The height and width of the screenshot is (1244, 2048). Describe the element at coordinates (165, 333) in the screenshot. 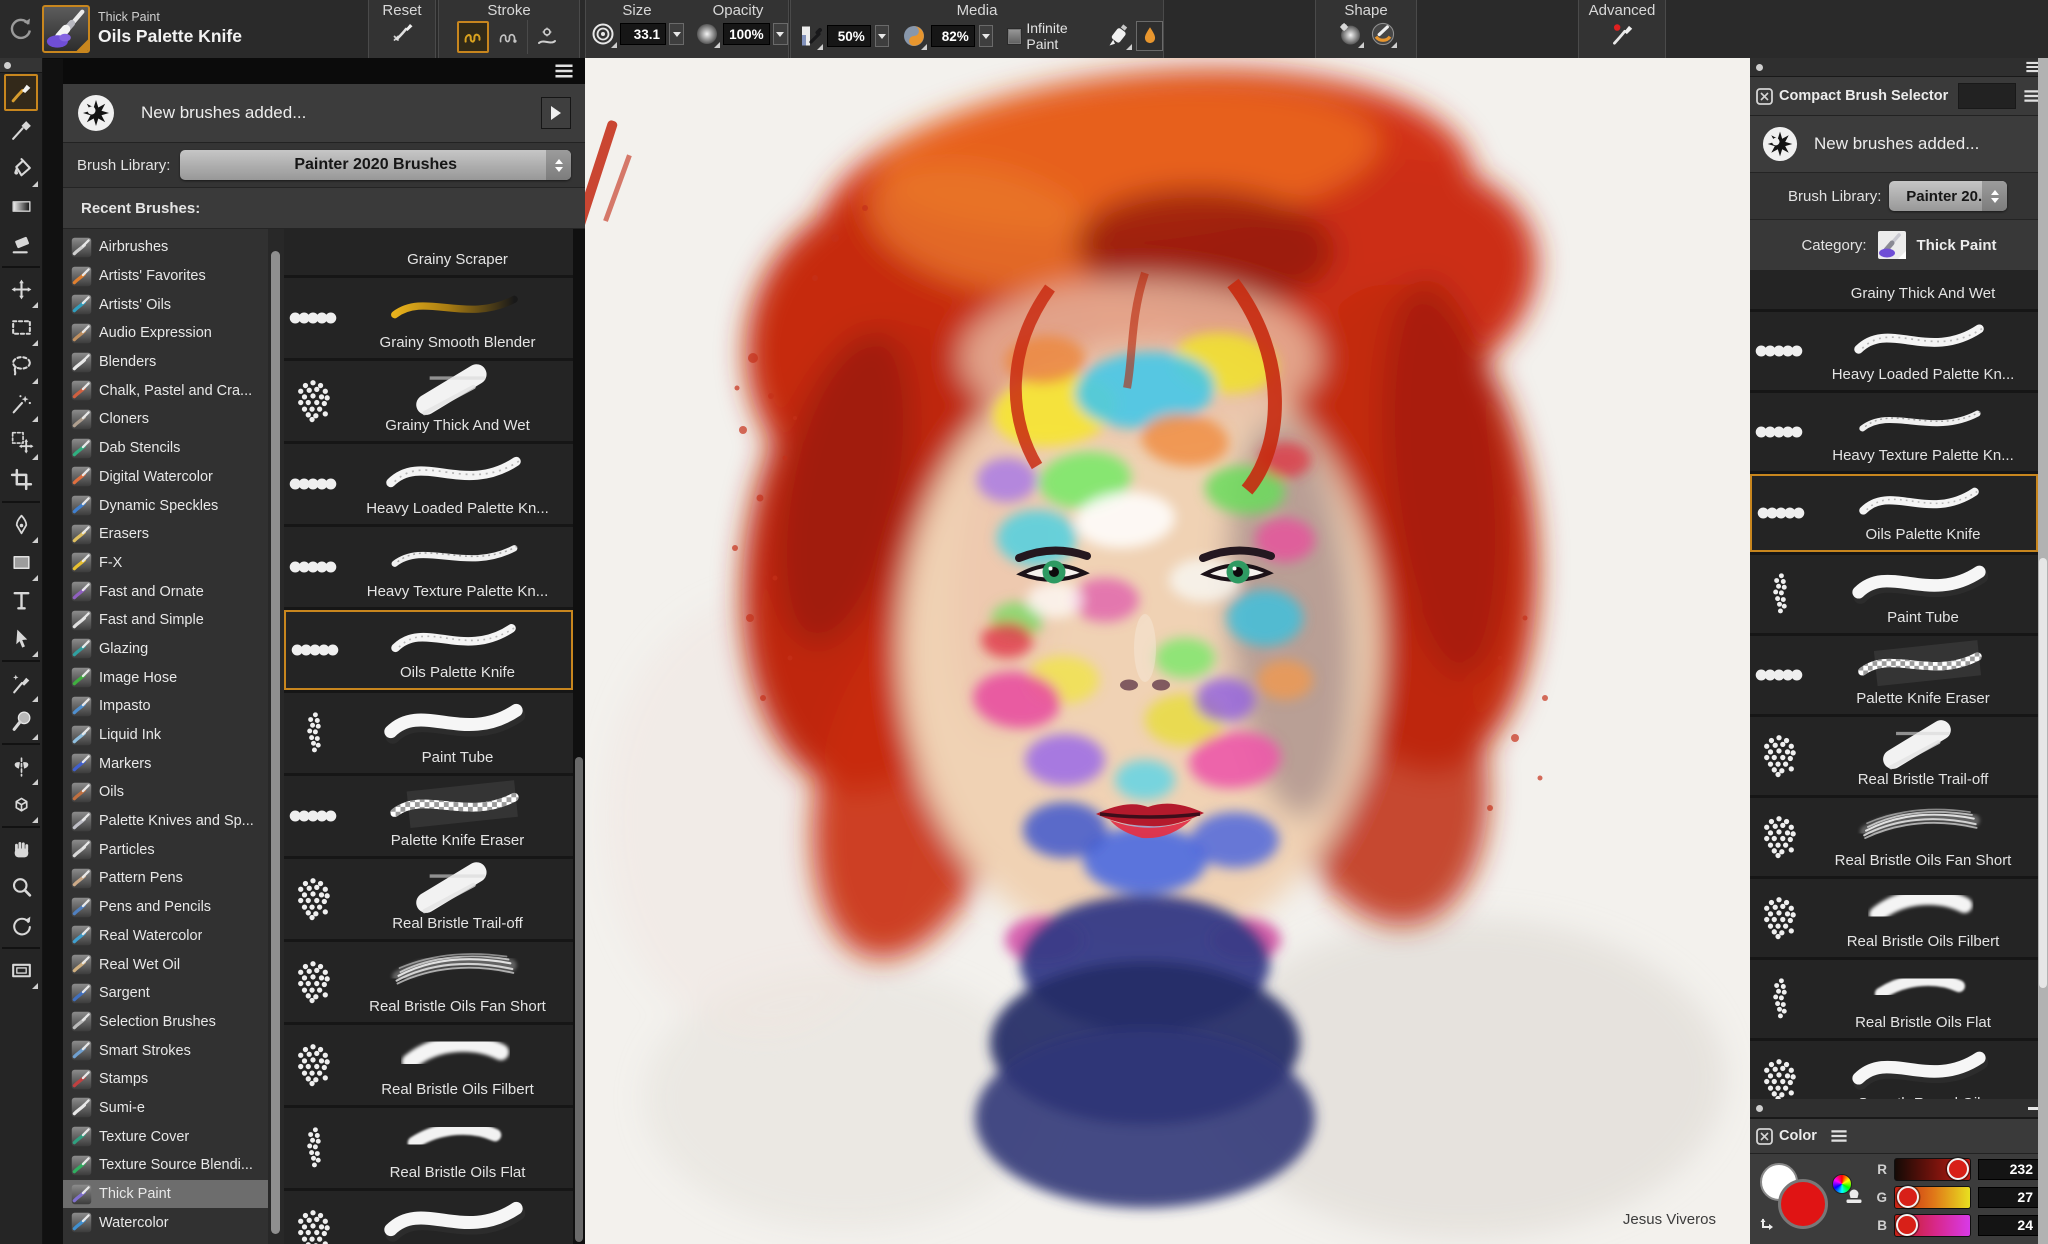

I see `brush-category-item: Audio Expression` at that location.